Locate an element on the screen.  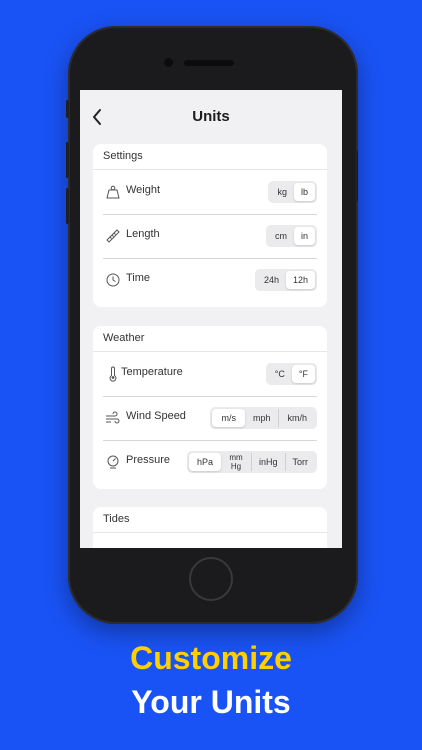
wind-speed-unit-selector: m/s mph km/h is located at coordinates (263, 418).